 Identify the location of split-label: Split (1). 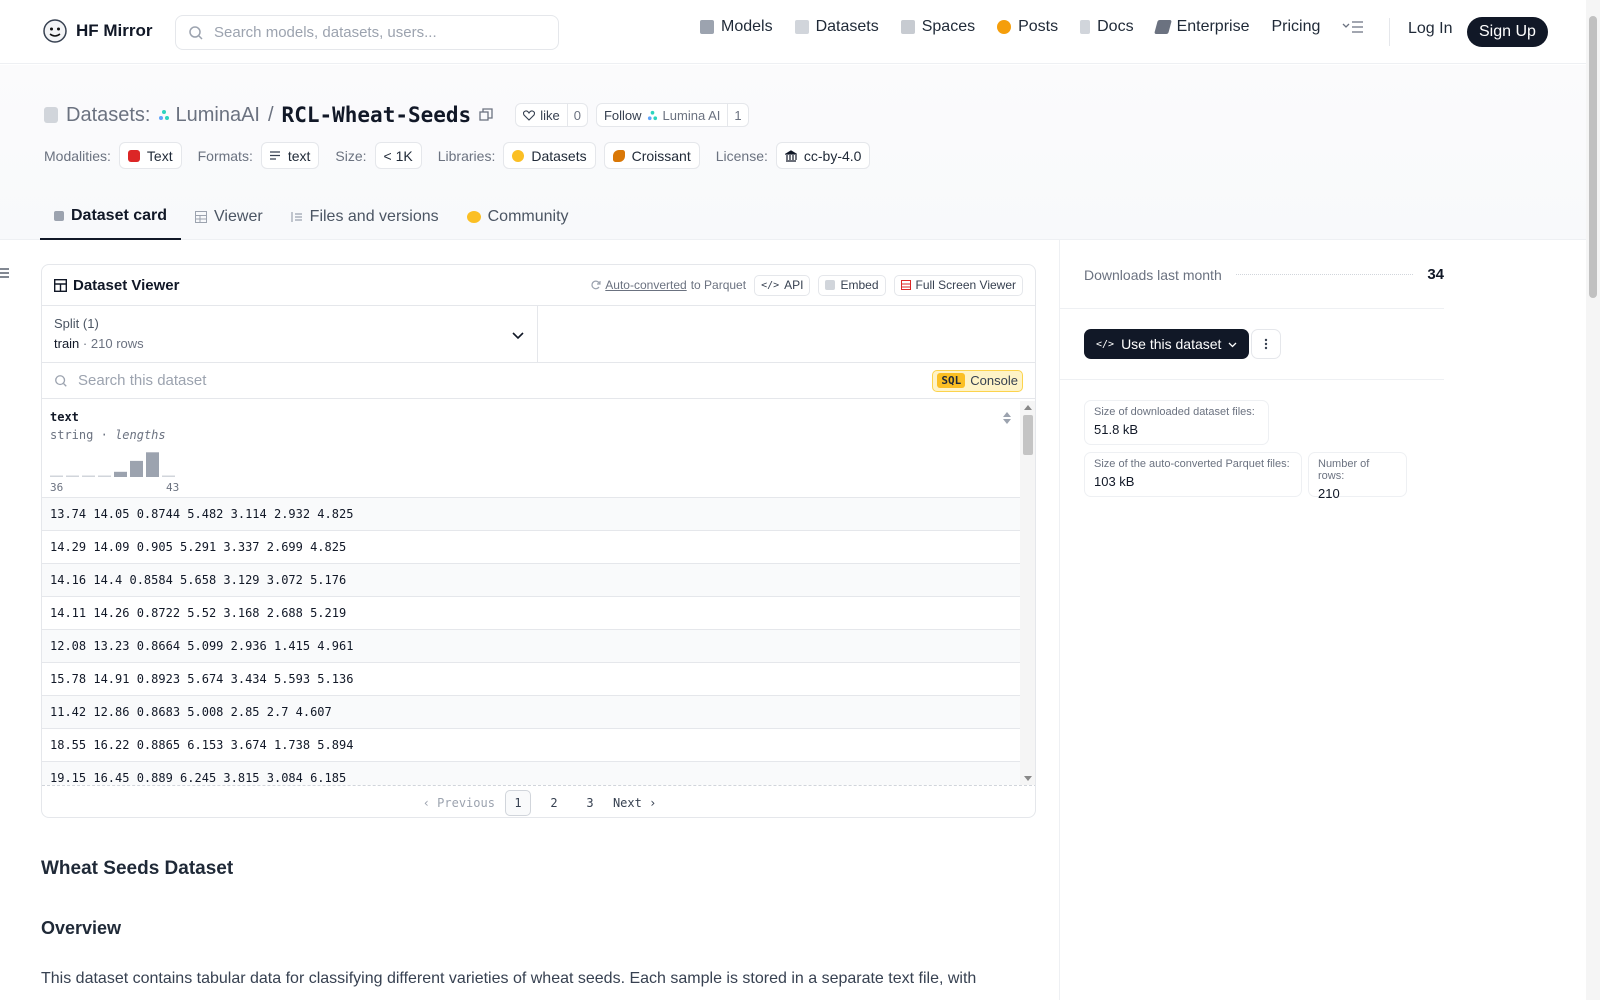
(76, 323).